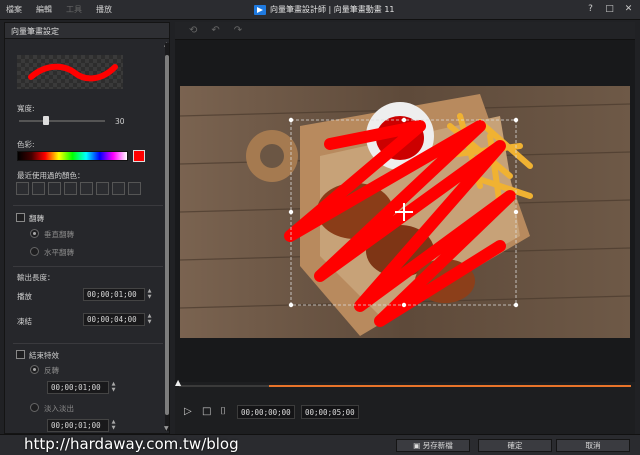 This screenshot has height=455, width=640. I want to click on reverse-label: 反轉, so click(51, 370).